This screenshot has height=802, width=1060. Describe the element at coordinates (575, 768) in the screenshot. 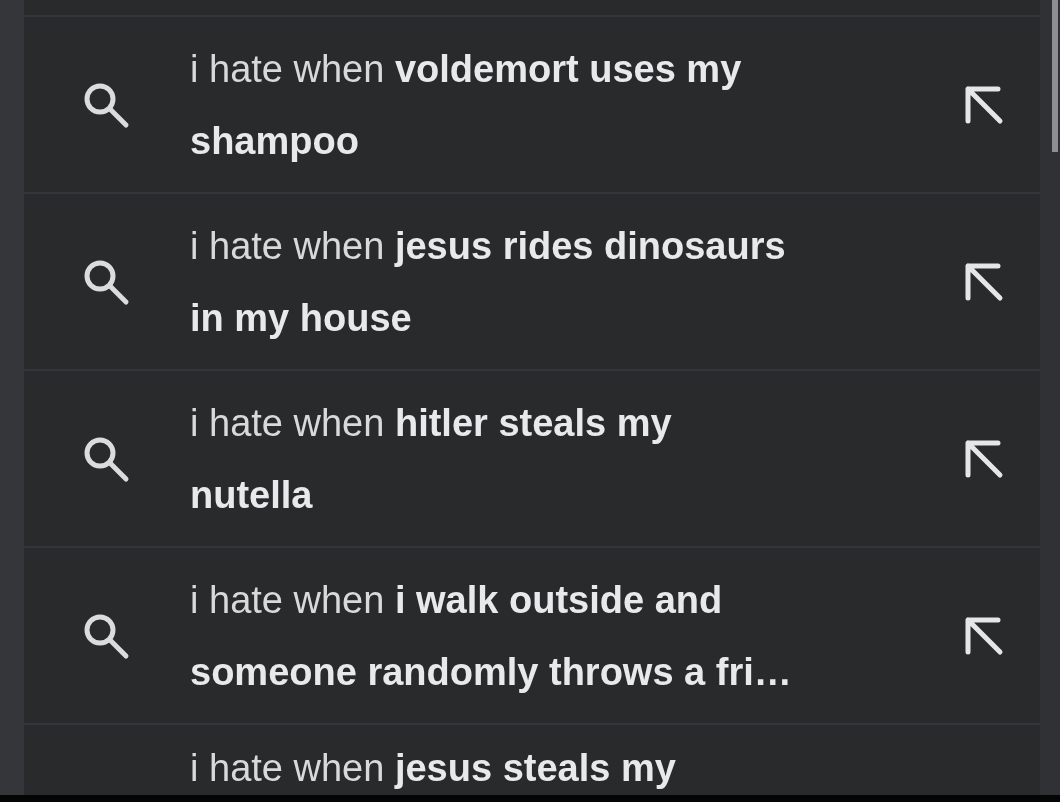

I see `suggestion-text: i hate when jesus steals my` at that location.